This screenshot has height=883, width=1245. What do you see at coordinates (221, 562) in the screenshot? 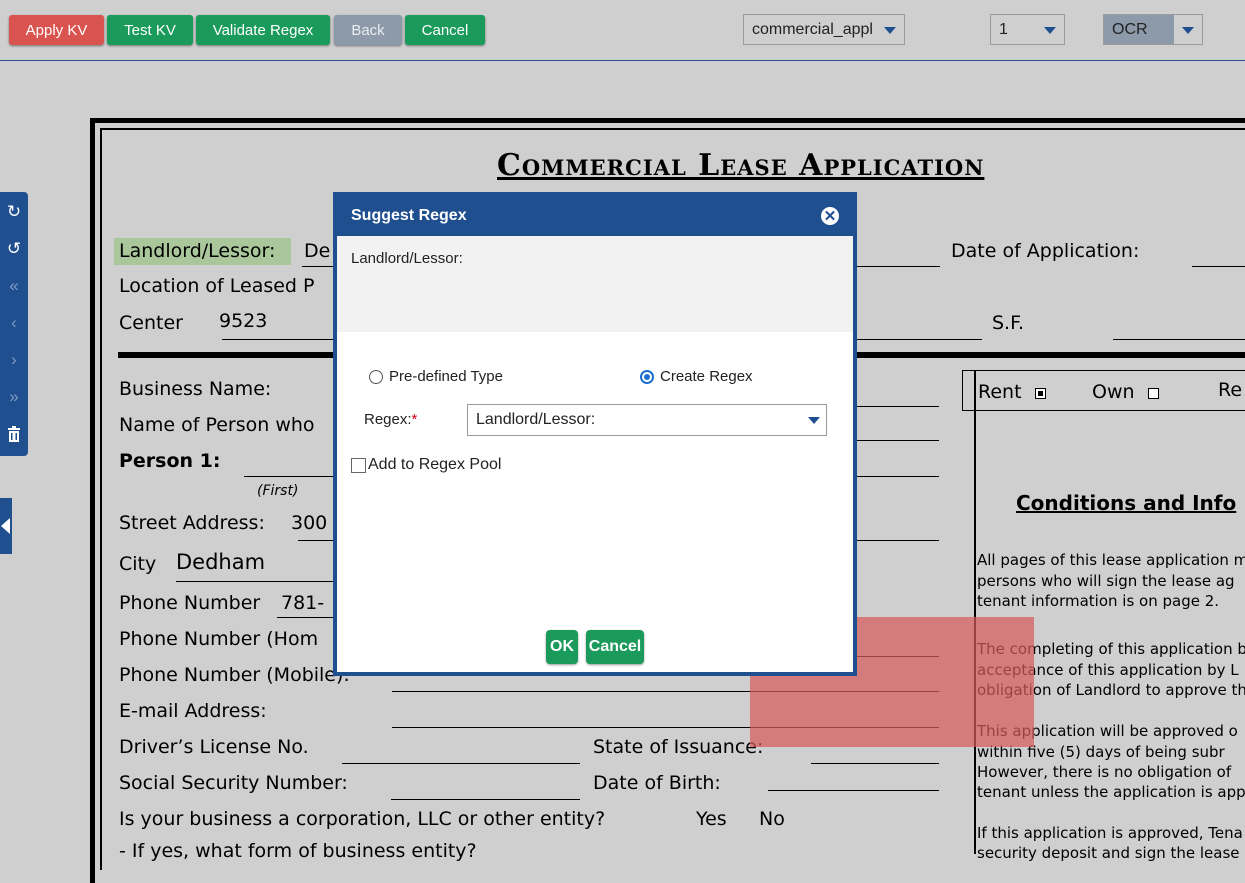
I see `city-value: Dedham` at bounding box center [221, 562].